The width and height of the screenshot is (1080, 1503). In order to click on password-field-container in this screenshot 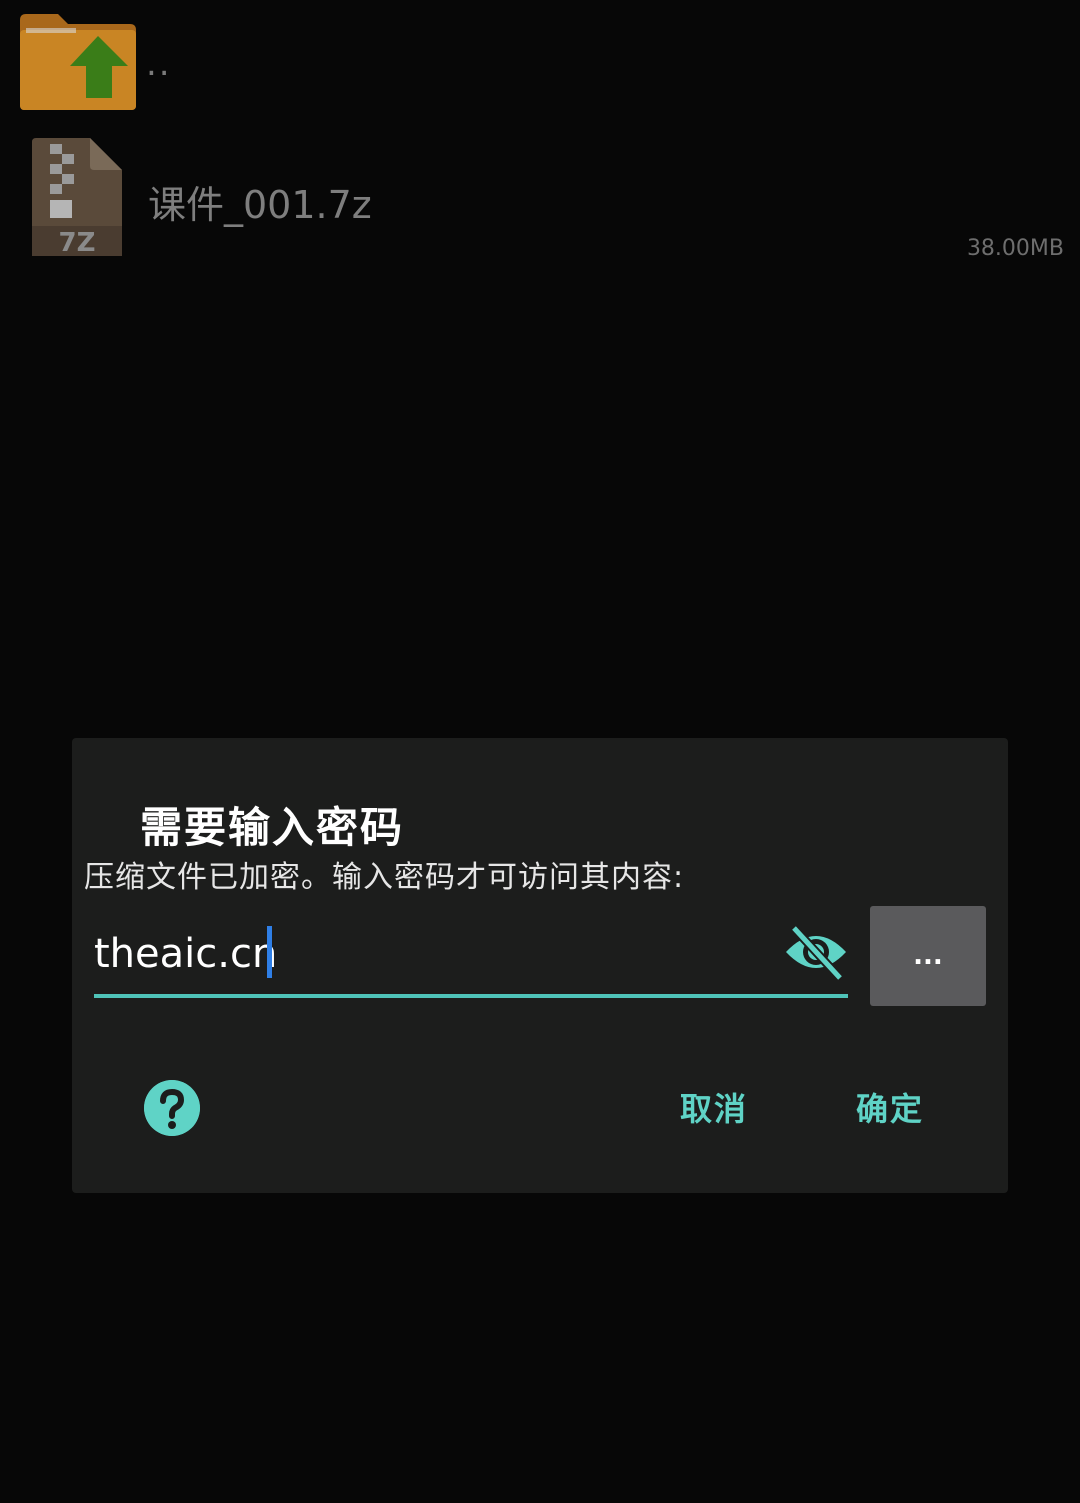, I will do `click(471, 958)`.